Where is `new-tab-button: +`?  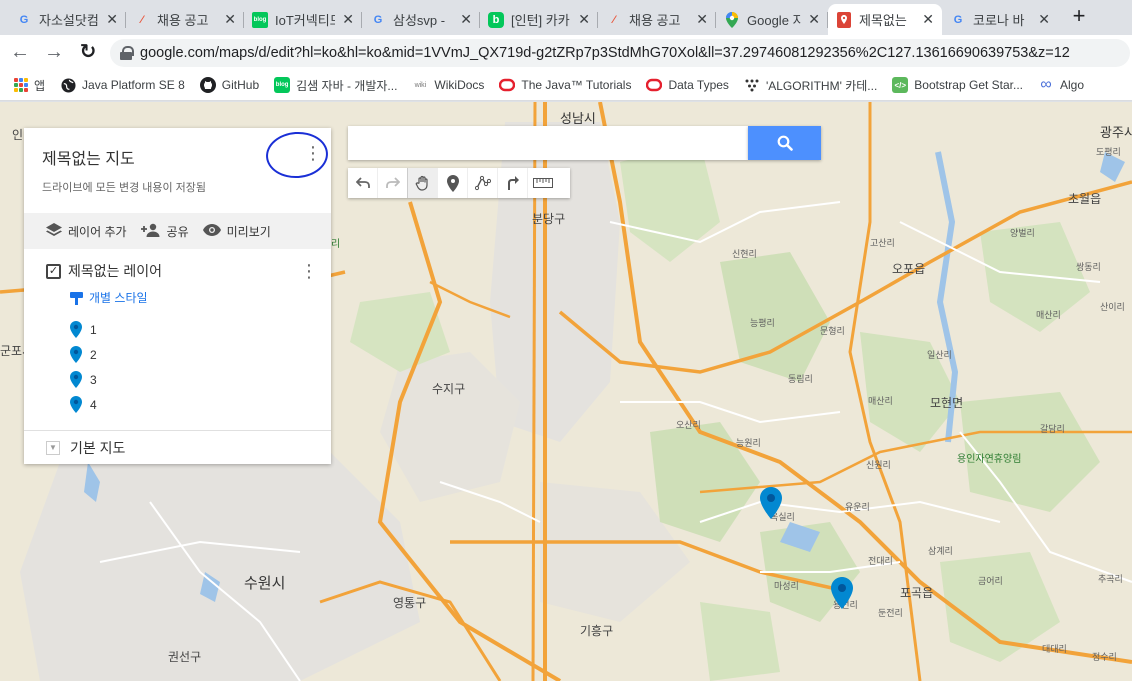
new-tab-button: + is located at coordinates (1079, 16).